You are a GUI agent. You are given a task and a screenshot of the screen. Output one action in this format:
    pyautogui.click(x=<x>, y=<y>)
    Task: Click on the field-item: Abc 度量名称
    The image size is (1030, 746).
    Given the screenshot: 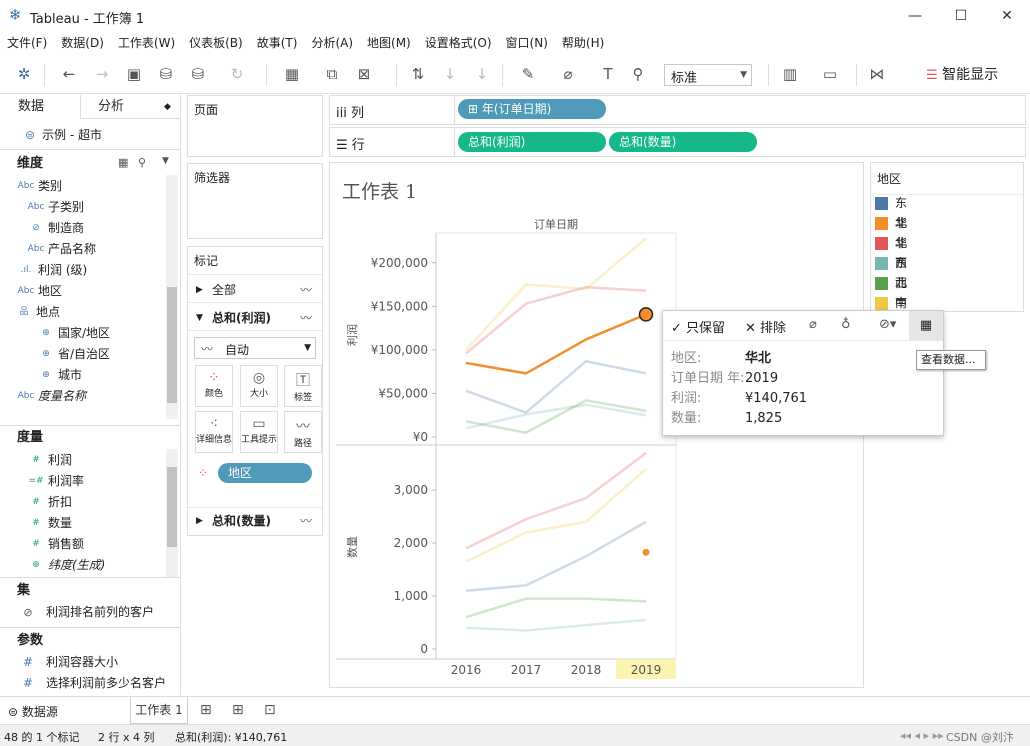 What is the action you would take?
    pyautogui.click(x=82, y=396)
    